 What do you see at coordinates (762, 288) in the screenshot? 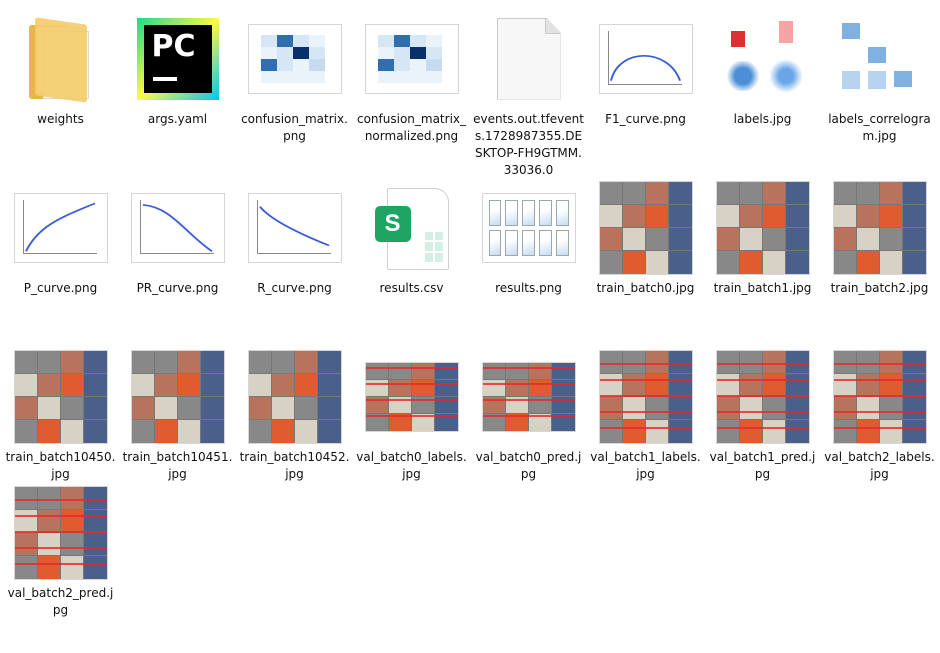
I see `file-name-label: train_batch1.jpg` at bounding box center [762, 288].